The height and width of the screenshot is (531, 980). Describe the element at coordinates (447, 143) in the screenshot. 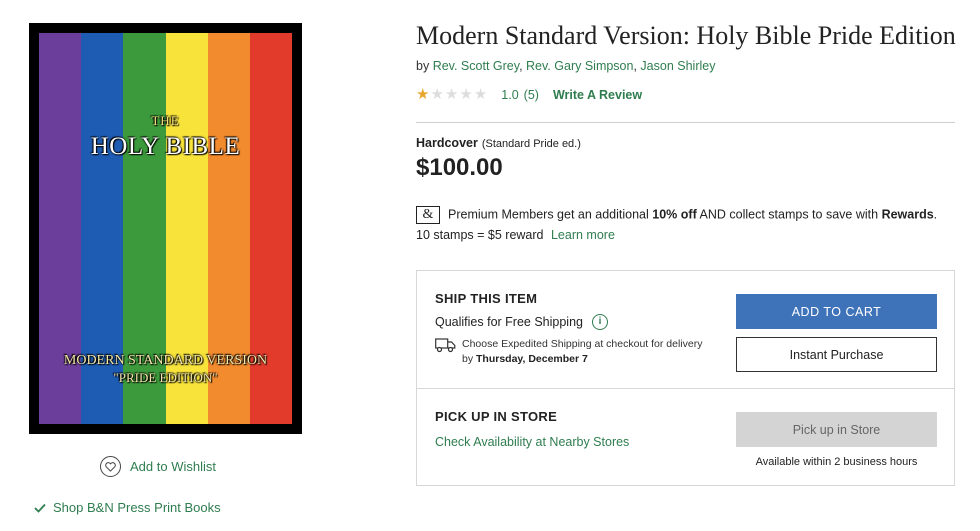

I see `format-label: Hardcover` at that location.